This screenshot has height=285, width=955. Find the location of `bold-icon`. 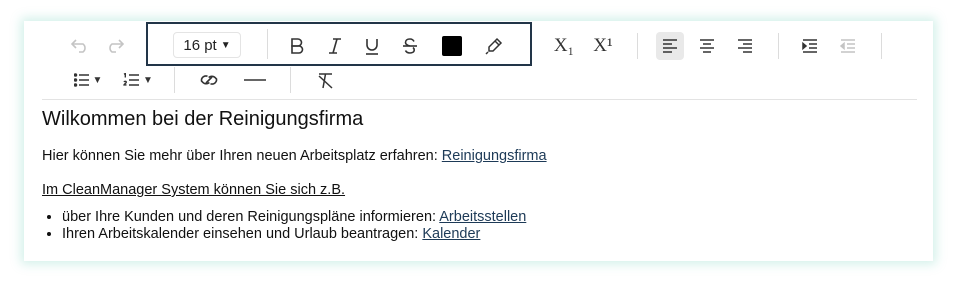

bold-icon is located at coordinates (297, 46).